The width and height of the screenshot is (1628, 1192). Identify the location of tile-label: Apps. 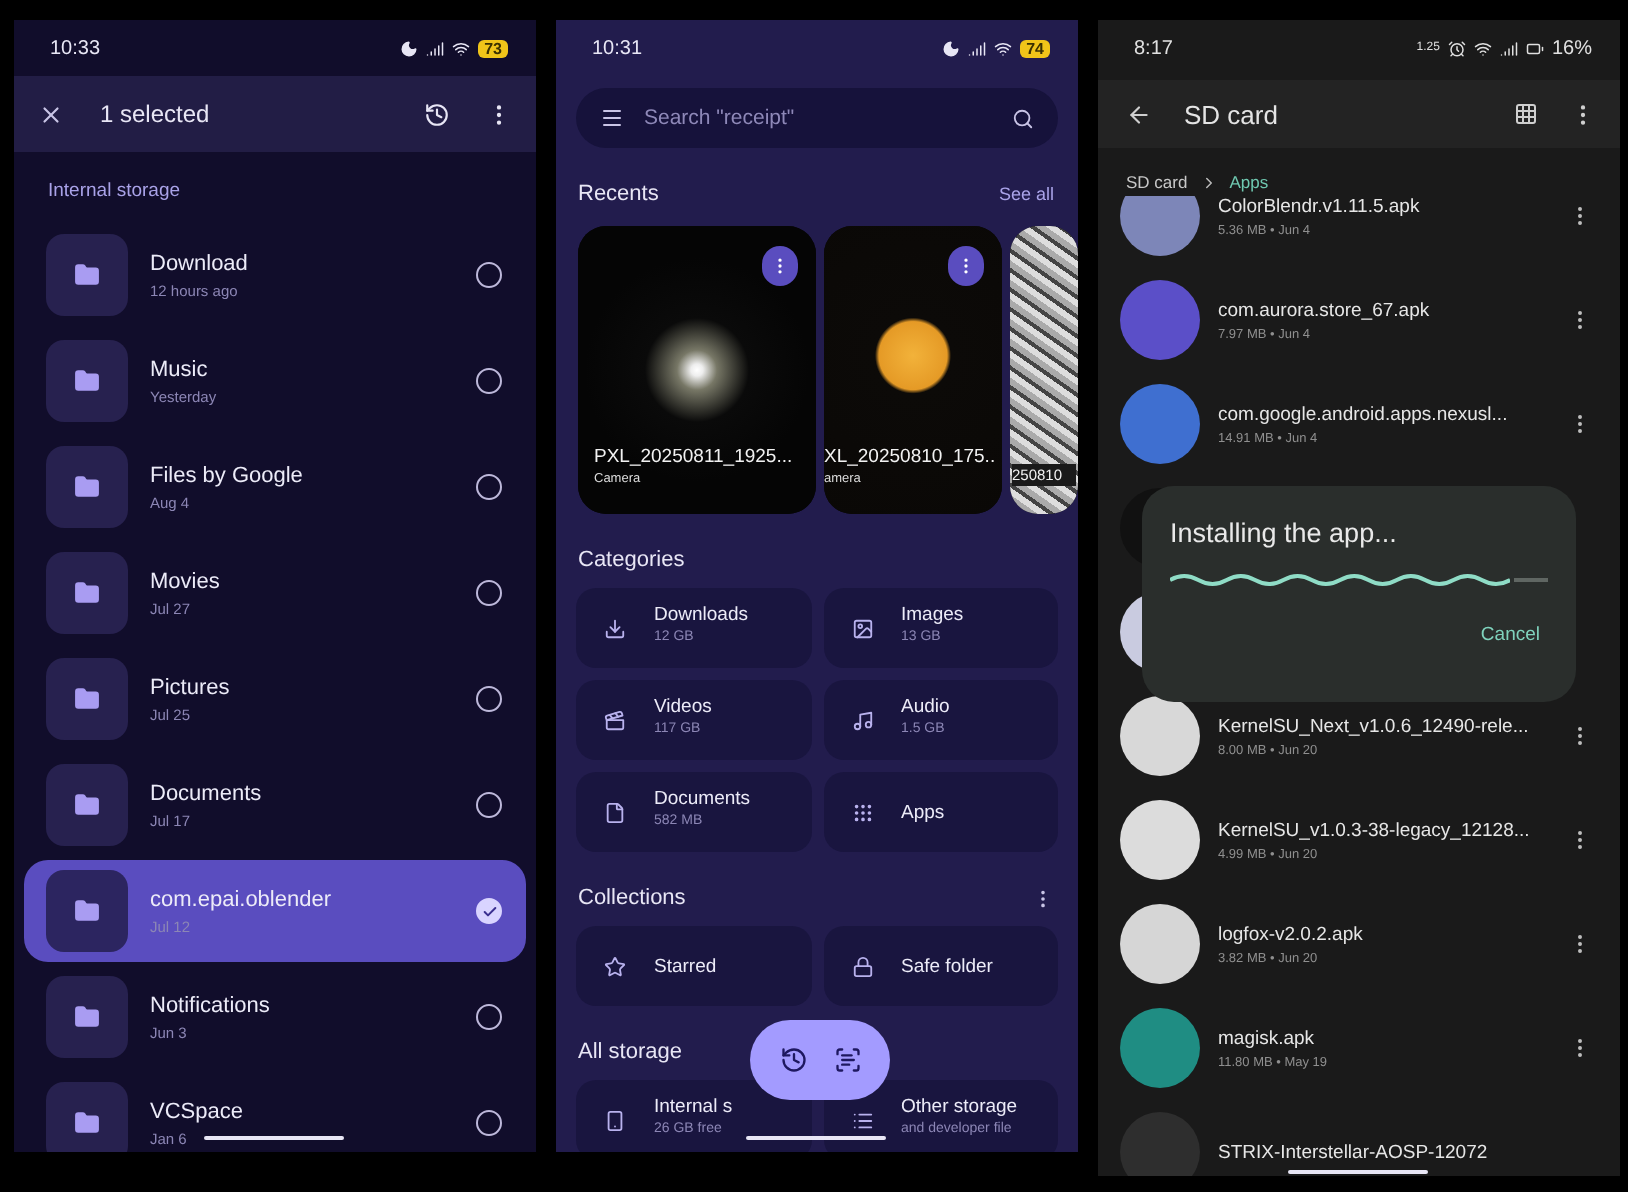
(923, 812).